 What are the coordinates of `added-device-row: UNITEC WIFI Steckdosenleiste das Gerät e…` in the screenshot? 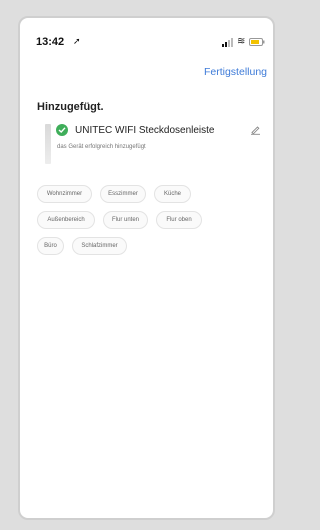 It's located at (155, 144).